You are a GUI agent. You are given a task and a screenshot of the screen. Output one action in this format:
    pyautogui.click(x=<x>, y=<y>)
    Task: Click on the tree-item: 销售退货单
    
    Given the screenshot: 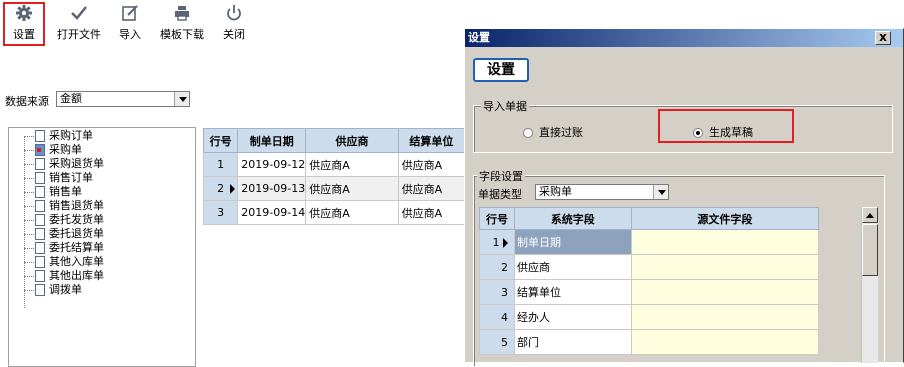 What is the action you would take?
    pyautogui.click(x=64, y=206)
    